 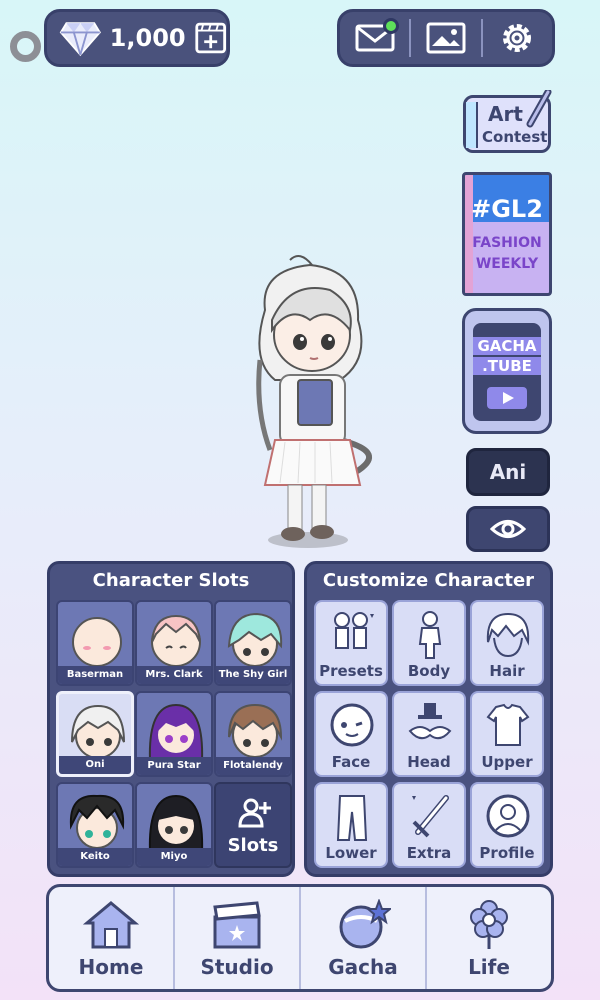 What do you see at coordinates (351, 853) in the screenshot?
I see `lower-label: Lower` at bounding box center [351, 853].